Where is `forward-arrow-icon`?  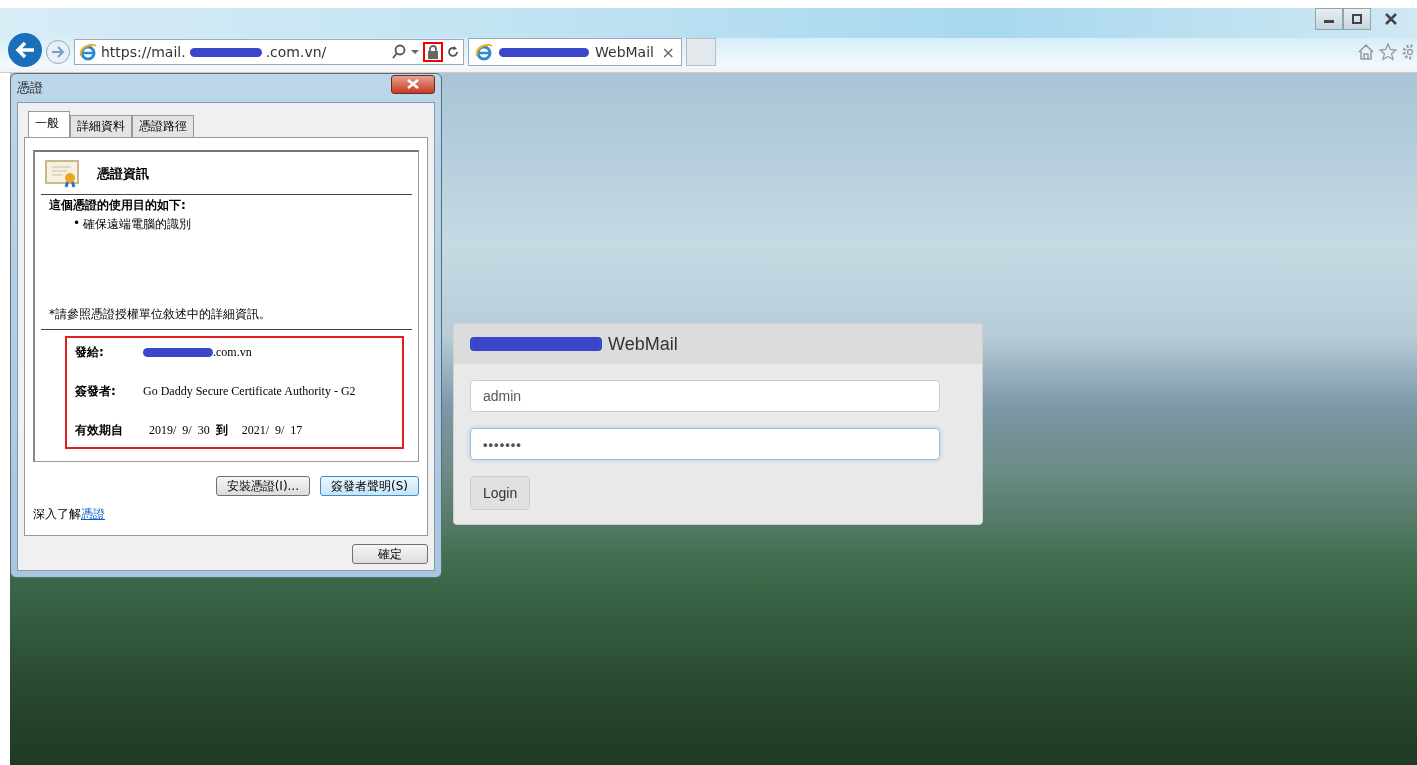 forward-arrow-icon is located at coordinates (58, 52).